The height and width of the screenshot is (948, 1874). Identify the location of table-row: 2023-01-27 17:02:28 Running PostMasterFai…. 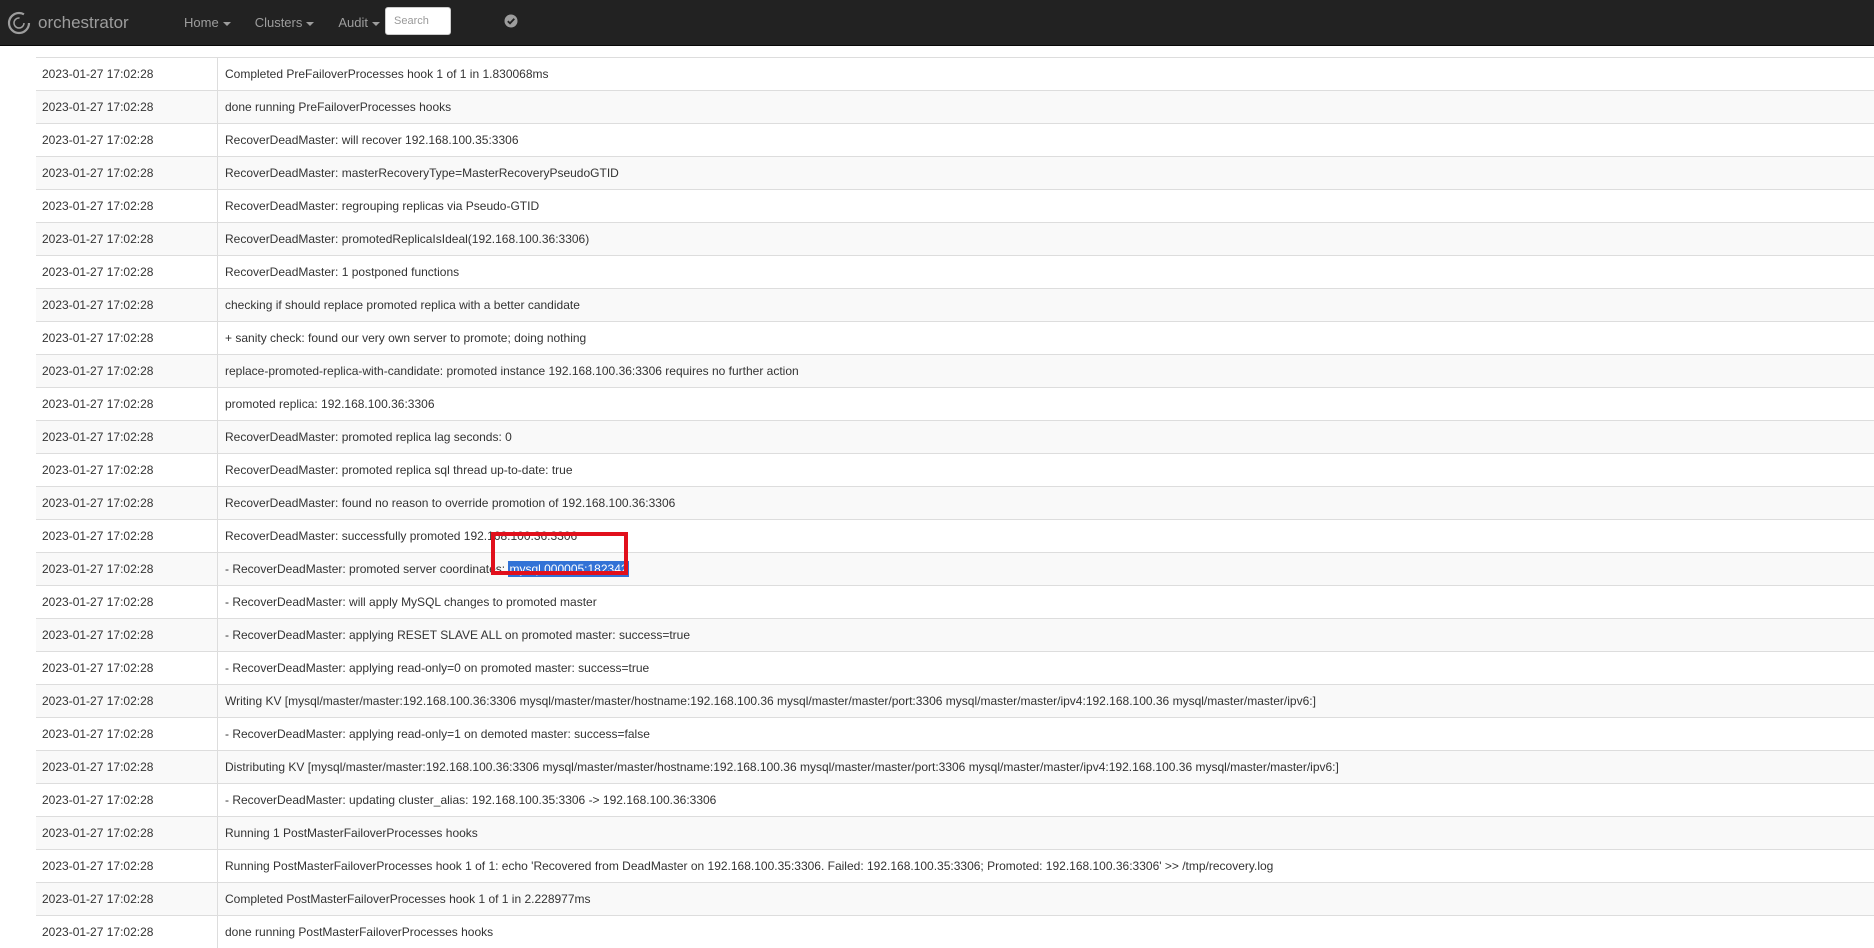
(955, 865).